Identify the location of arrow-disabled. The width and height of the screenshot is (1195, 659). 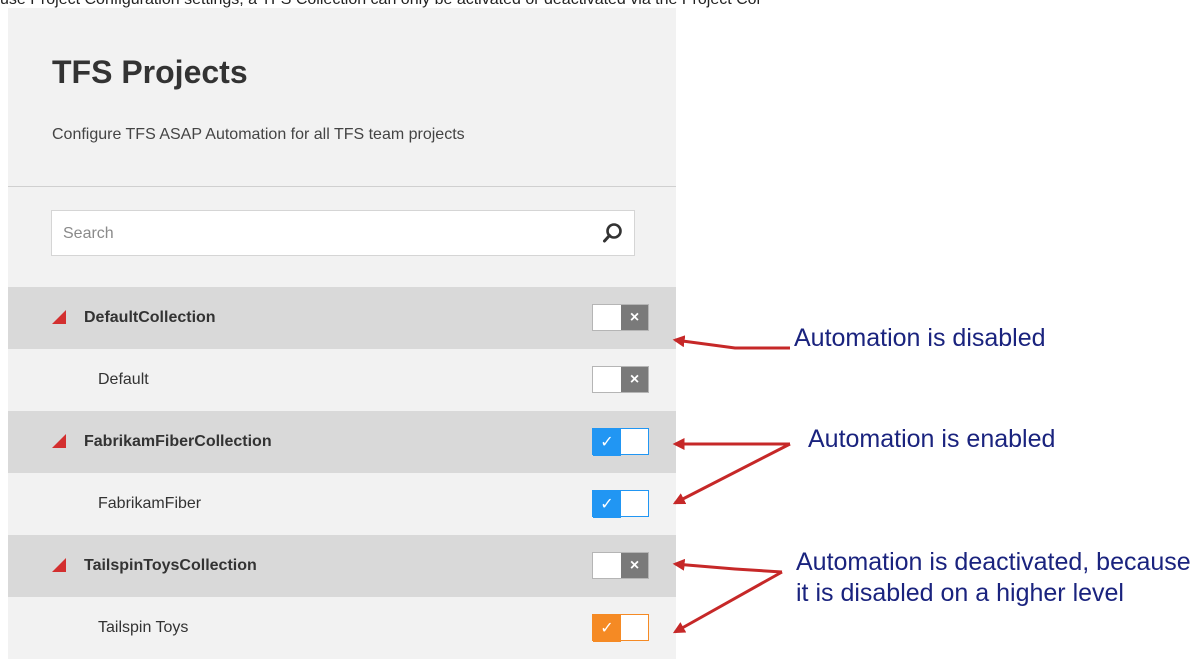
(731, 342).